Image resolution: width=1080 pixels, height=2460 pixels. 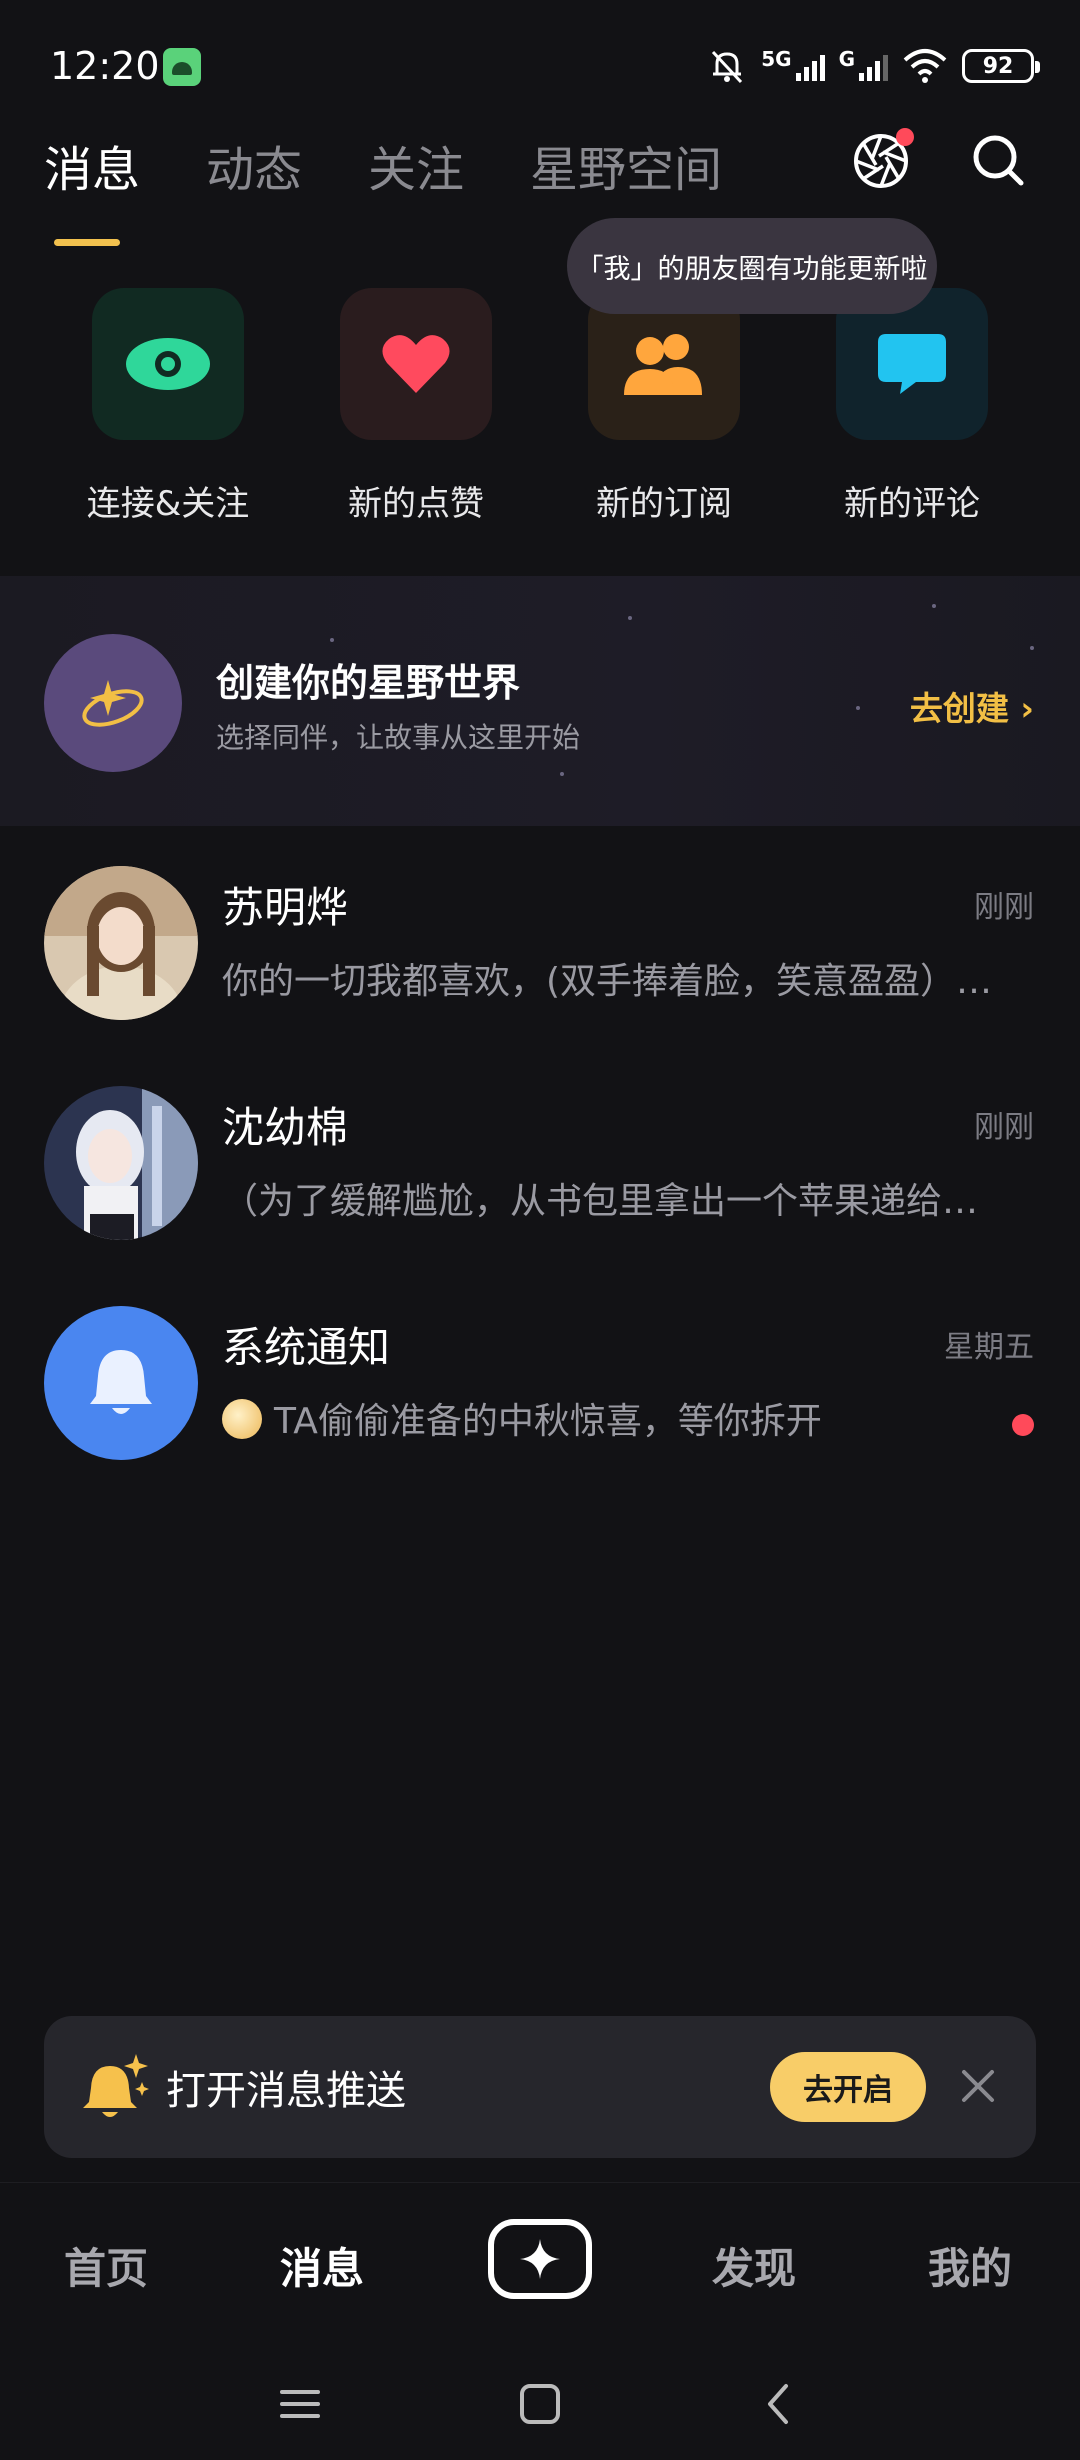 I want to click on banner-subtitle: 选择同伴，让故事从这里开始, so click(x=398, y=737).